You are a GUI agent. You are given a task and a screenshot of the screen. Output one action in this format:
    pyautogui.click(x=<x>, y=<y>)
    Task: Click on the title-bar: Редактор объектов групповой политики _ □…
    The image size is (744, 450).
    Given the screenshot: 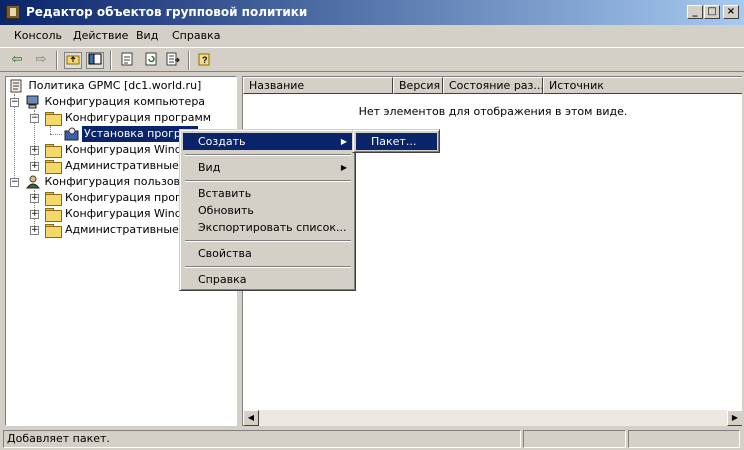 What is the action you would take?
    pyautogui.click(x=372, y=12)
    